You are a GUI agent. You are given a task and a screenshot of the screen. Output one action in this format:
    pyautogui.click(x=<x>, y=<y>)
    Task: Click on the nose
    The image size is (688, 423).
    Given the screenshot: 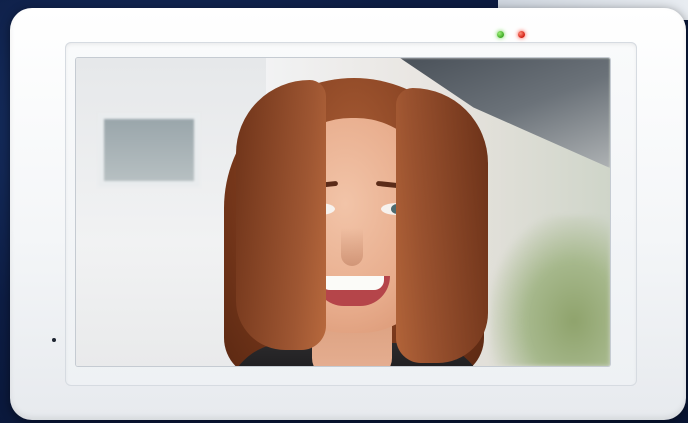 What is the action you would take?
    pyautogui.click(x=352, y=247)
    